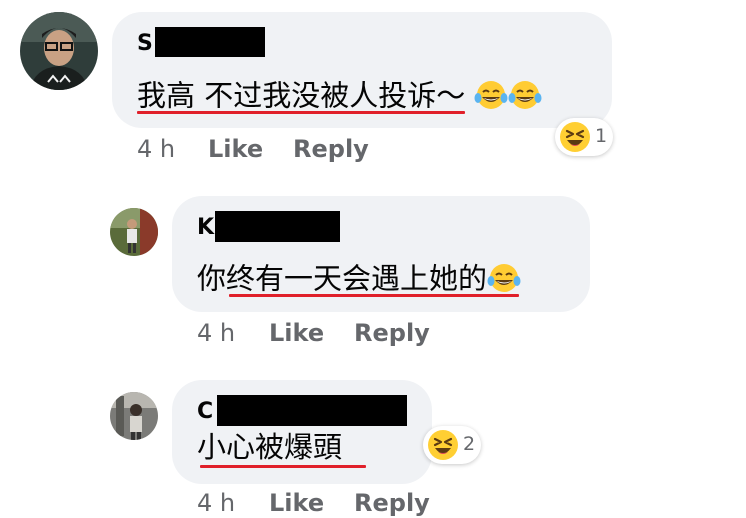  I want to click on reaction-count: 2, so click(469, 444).